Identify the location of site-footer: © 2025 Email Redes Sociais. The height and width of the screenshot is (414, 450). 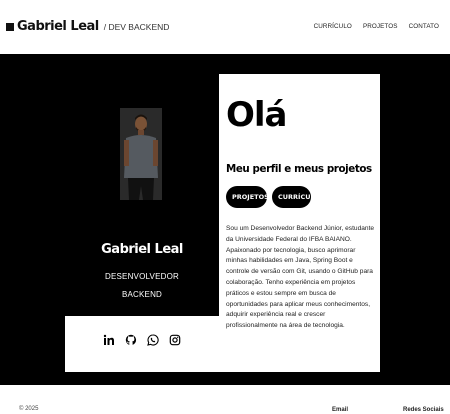
(225, 399).